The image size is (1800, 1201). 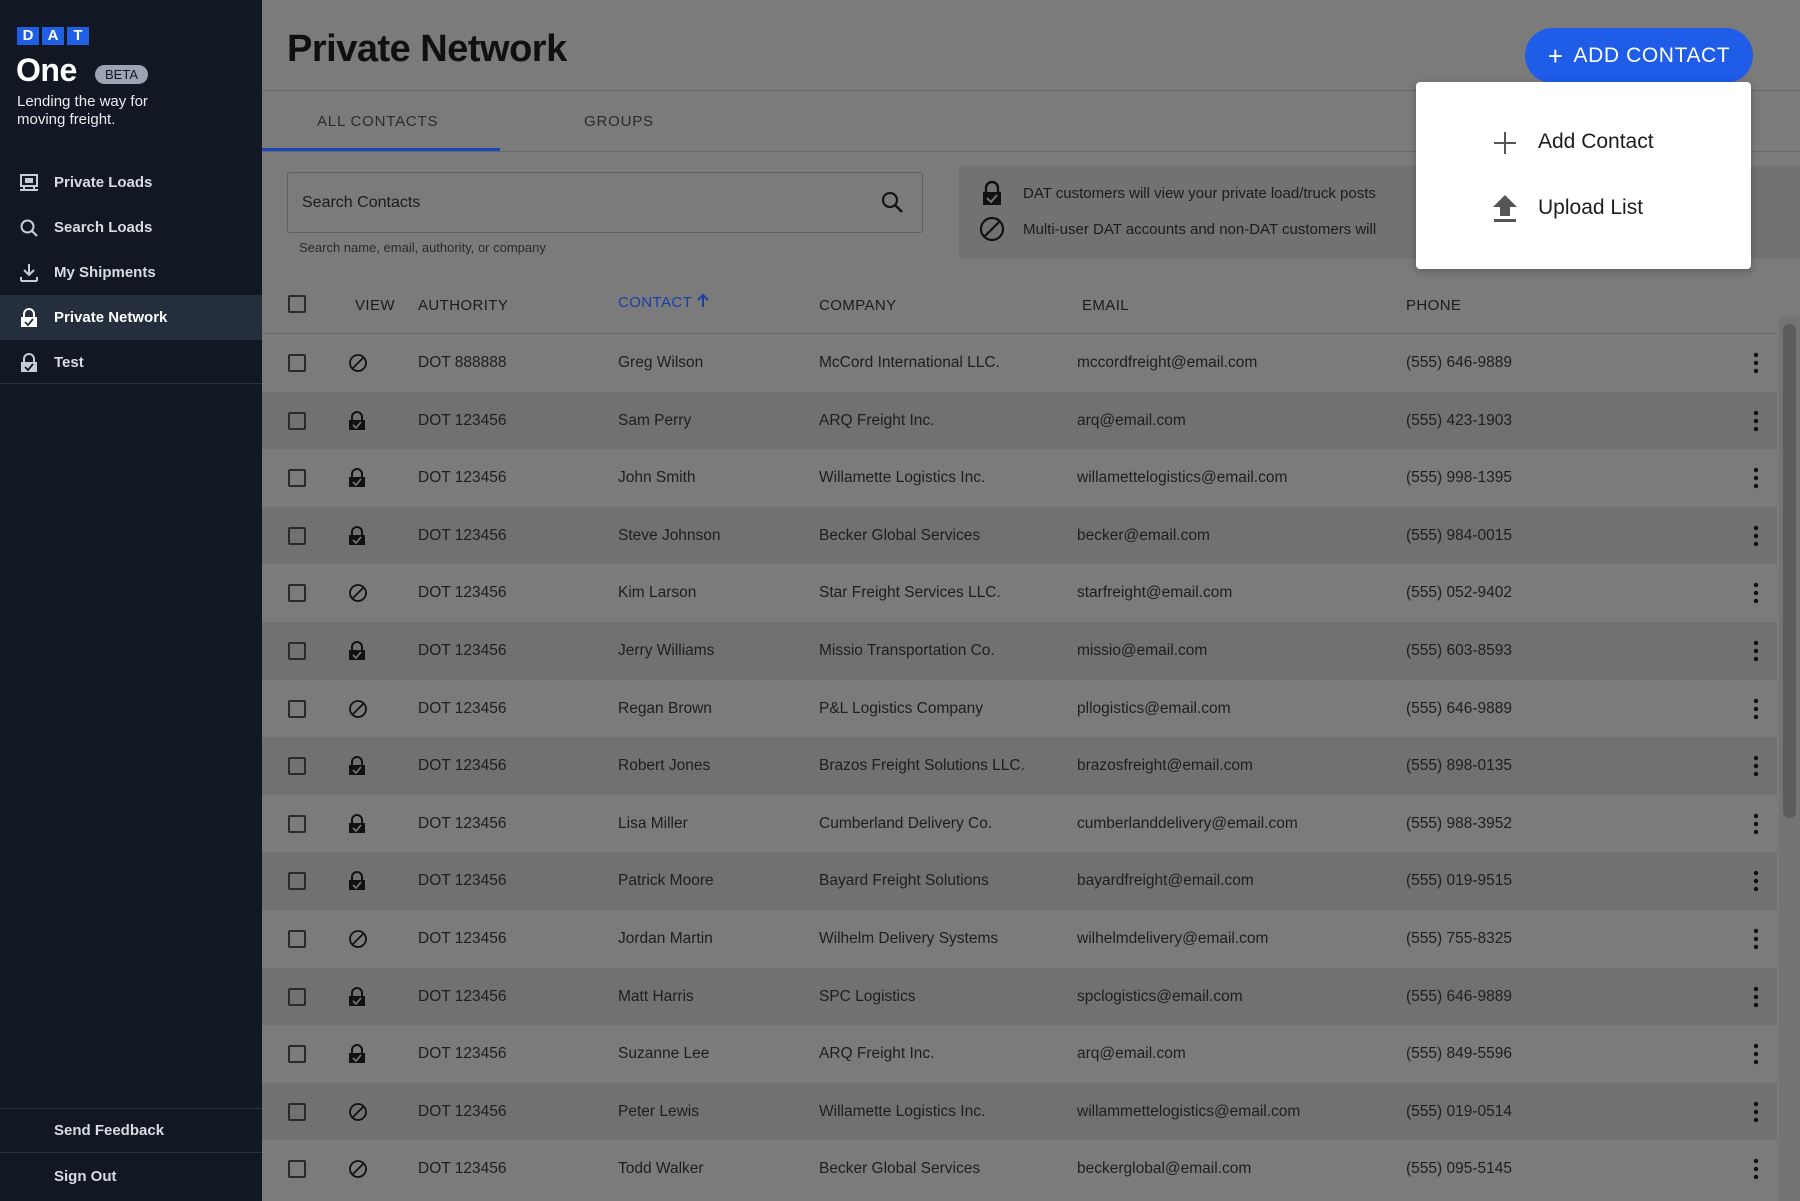 I want to click on column-header-email: EMAIL, so click(x=1105, y=305).